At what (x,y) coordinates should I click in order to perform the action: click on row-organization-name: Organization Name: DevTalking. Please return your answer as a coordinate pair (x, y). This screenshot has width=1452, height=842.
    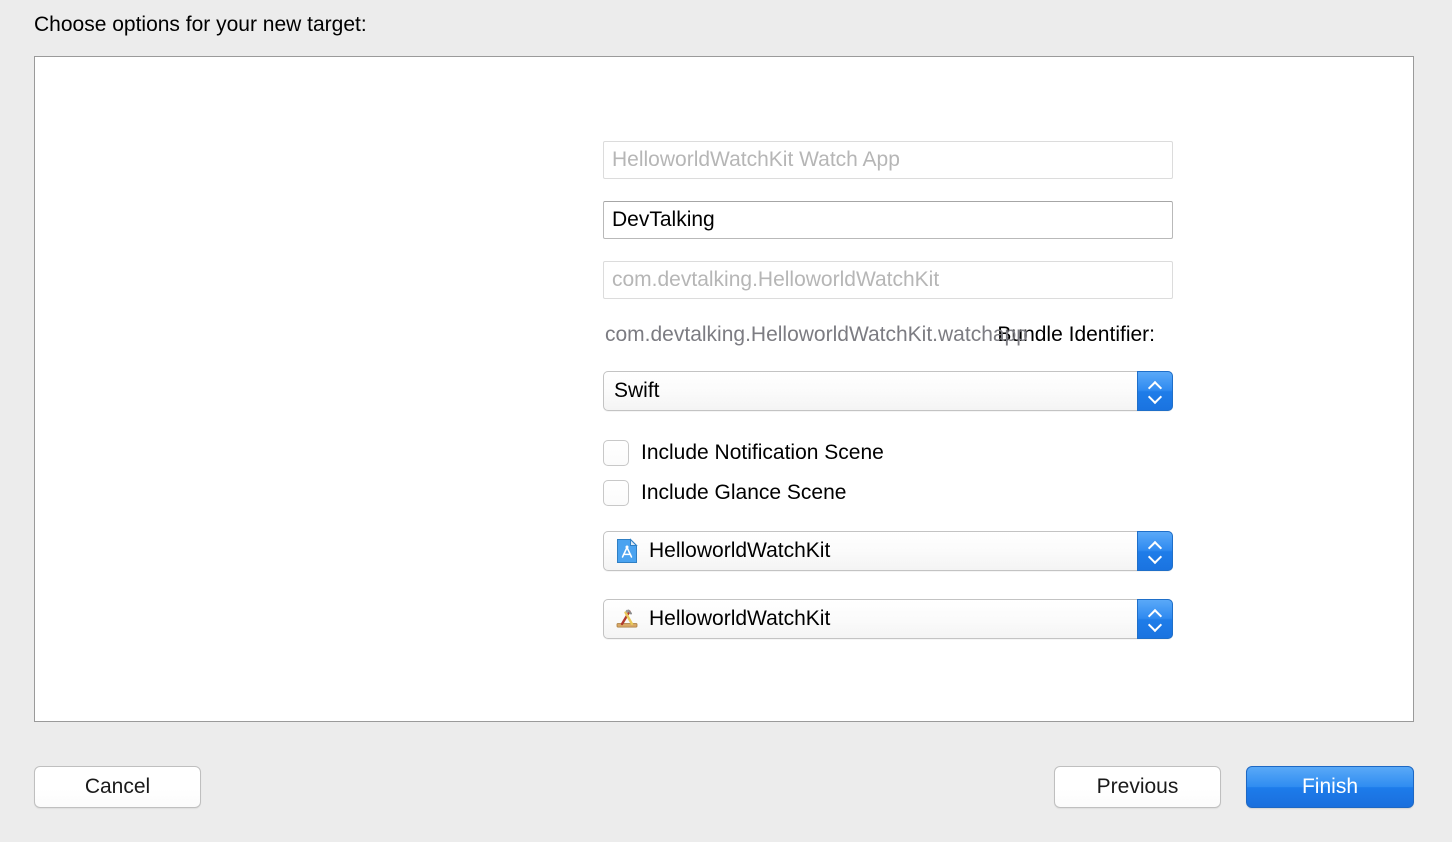
    Looking at the image, I should click on (604, 220).